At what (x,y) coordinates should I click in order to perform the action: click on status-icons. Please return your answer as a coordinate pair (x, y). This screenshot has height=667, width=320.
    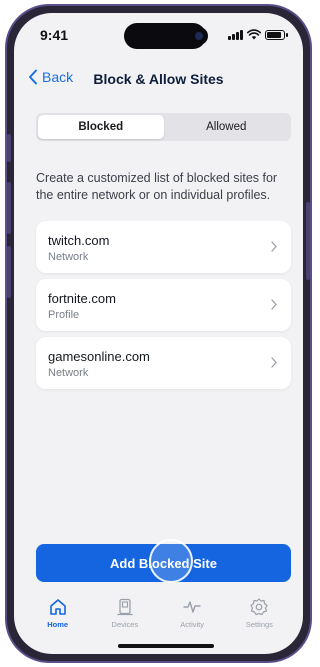
    Looking at the image, I should click on (258, 34).